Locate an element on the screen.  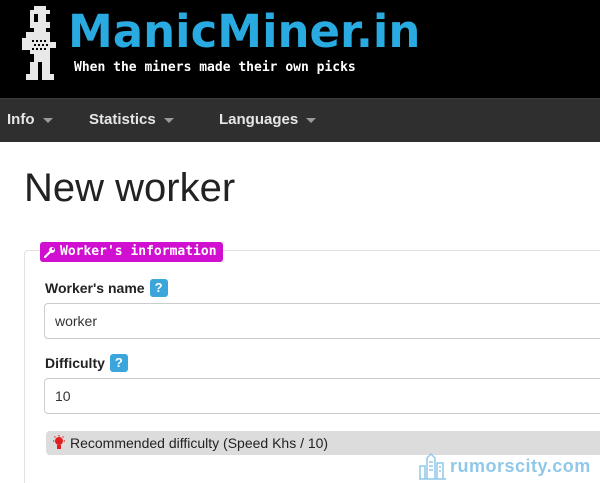
difficulty-label: Difficulty? is located at coordinates (86, 363).